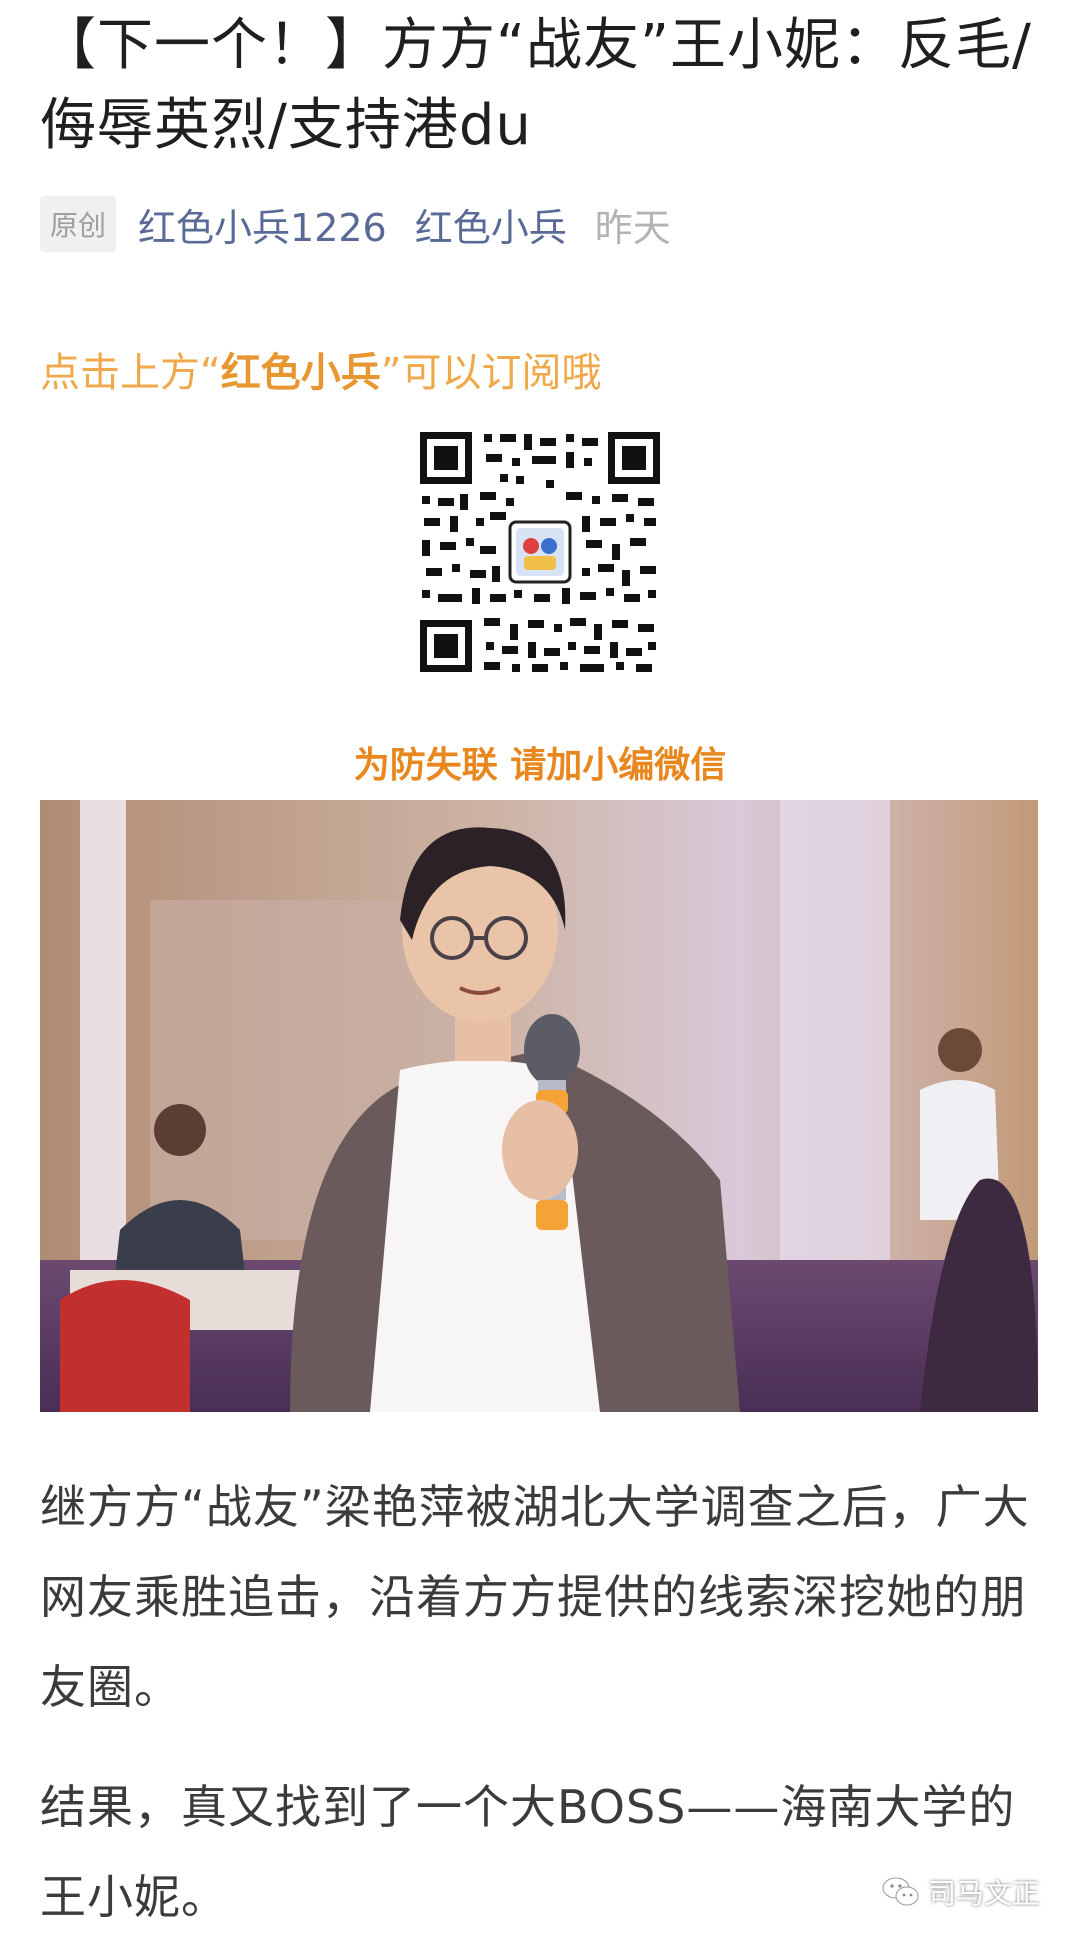 The image size is (1080, 1946). Describe the element at coordinates (130, 373) in the screenshot. I see `subscribe-prefix: 点击上方“` at that location.